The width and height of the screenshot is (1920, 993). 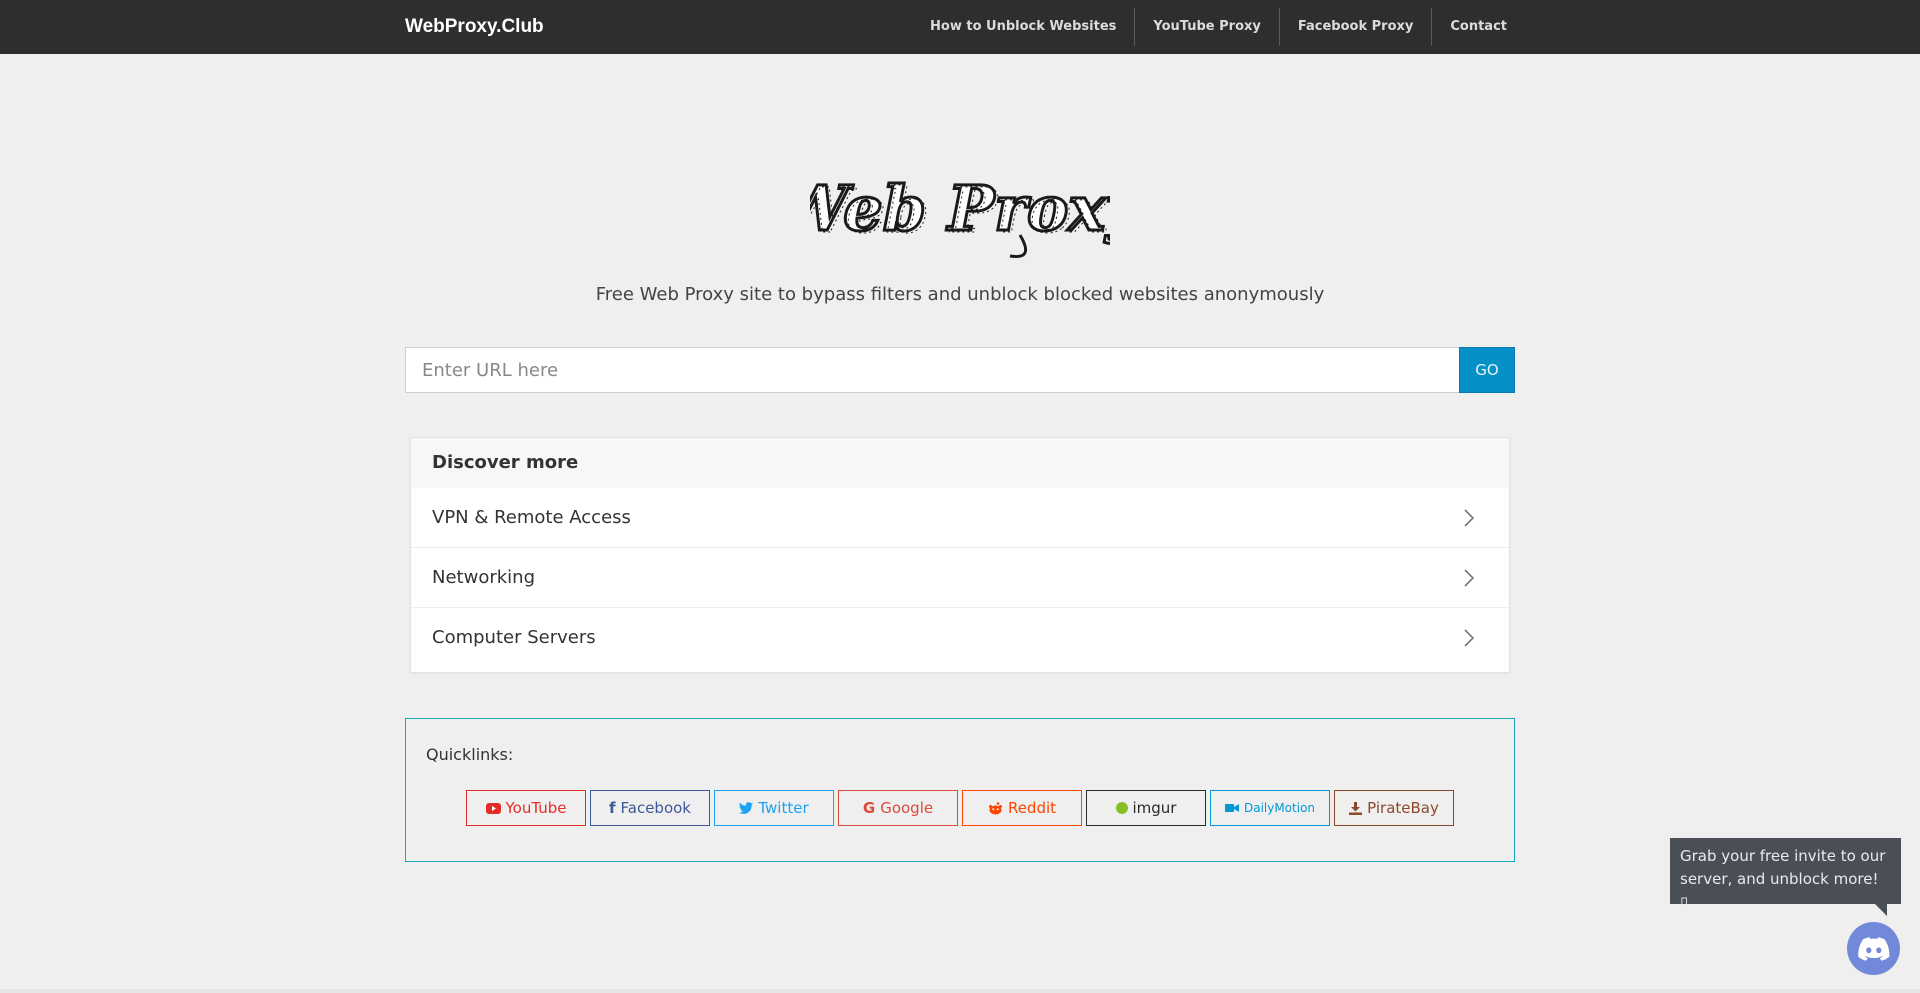 What do you see at coordinates (1231, 808) in the screenshot?
I see `video-camera-icon` at bounding box center [1231, 808].